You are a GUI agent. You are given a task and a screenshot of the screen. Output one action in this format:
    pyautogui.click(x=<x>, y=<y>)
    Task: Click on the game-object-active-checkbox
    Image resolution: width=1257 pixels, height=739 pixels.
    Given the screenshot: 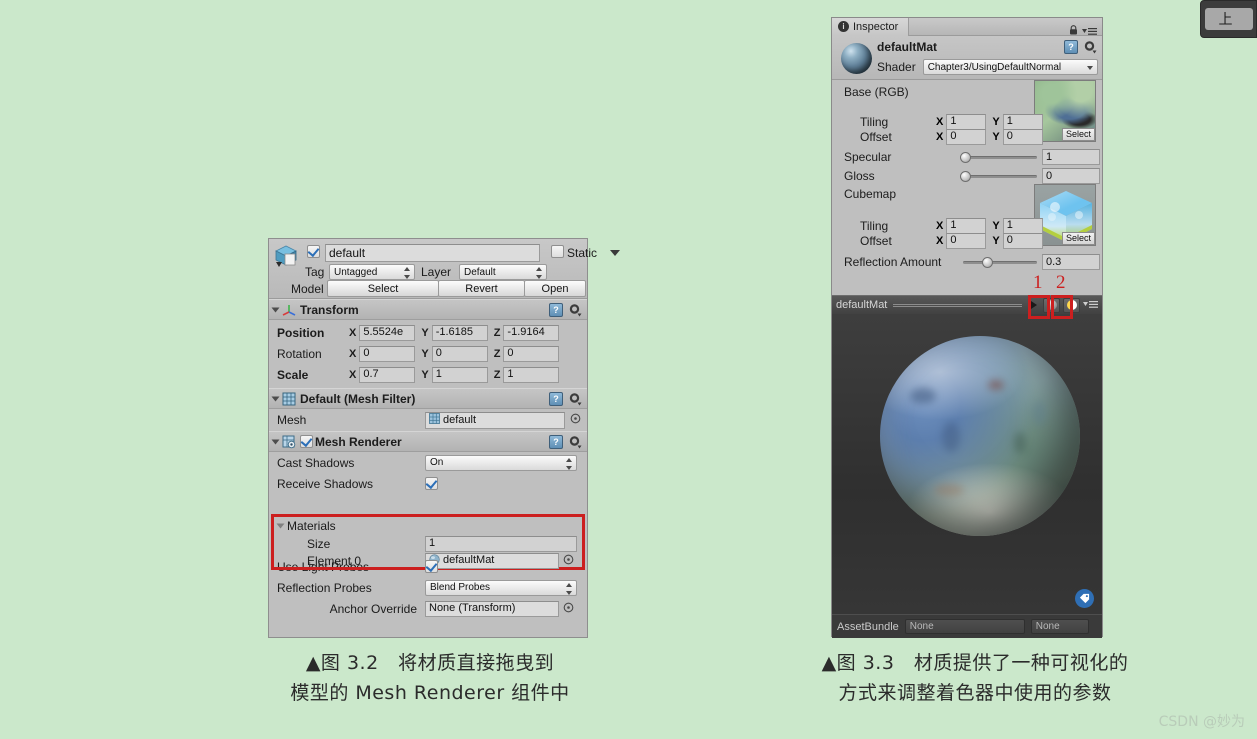 What is the action you would take?
    pyautogui.click(x=313, y=251)
    